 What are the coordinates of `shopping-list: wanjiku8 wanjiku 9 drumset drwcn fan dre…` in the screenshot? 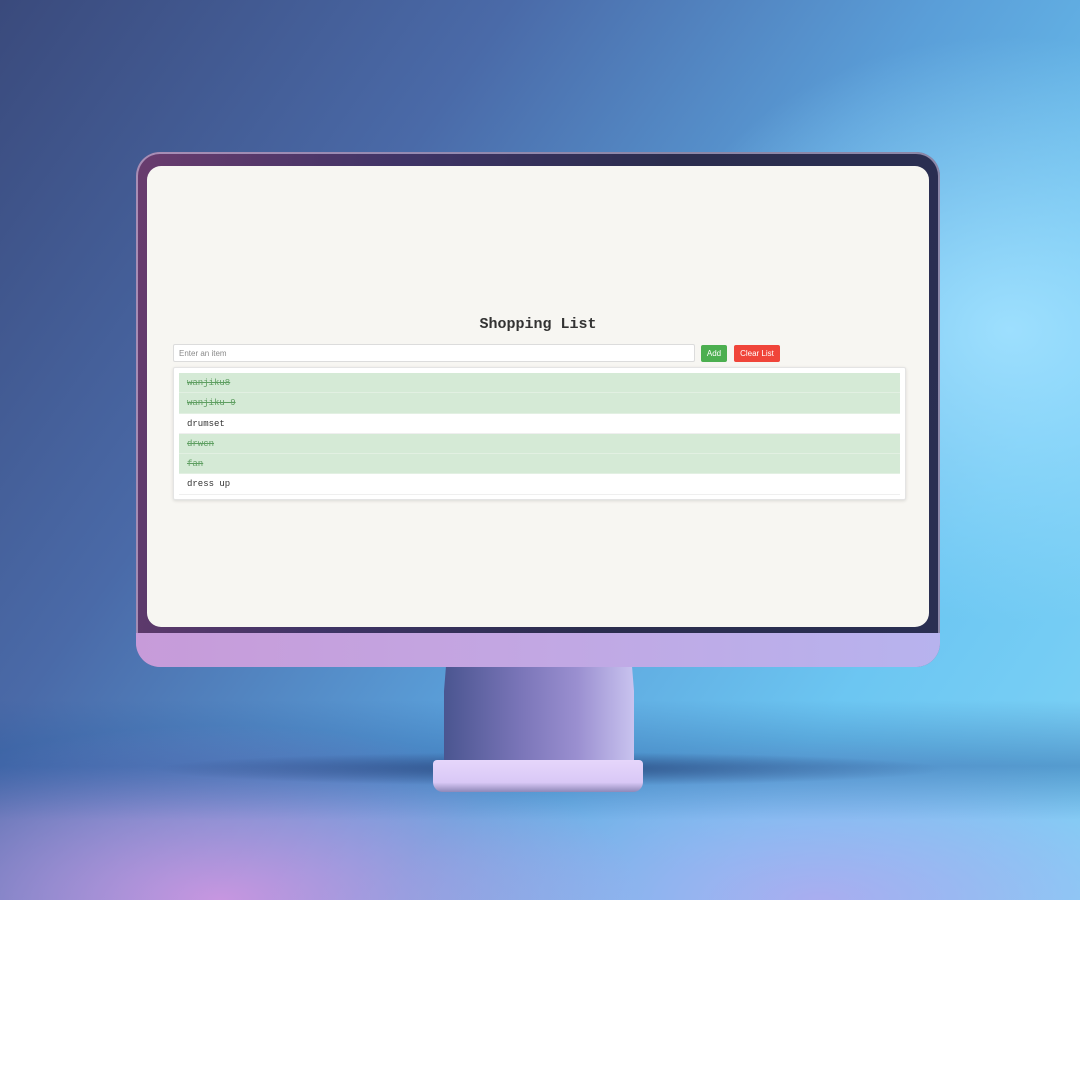 It's located at (539, 433).